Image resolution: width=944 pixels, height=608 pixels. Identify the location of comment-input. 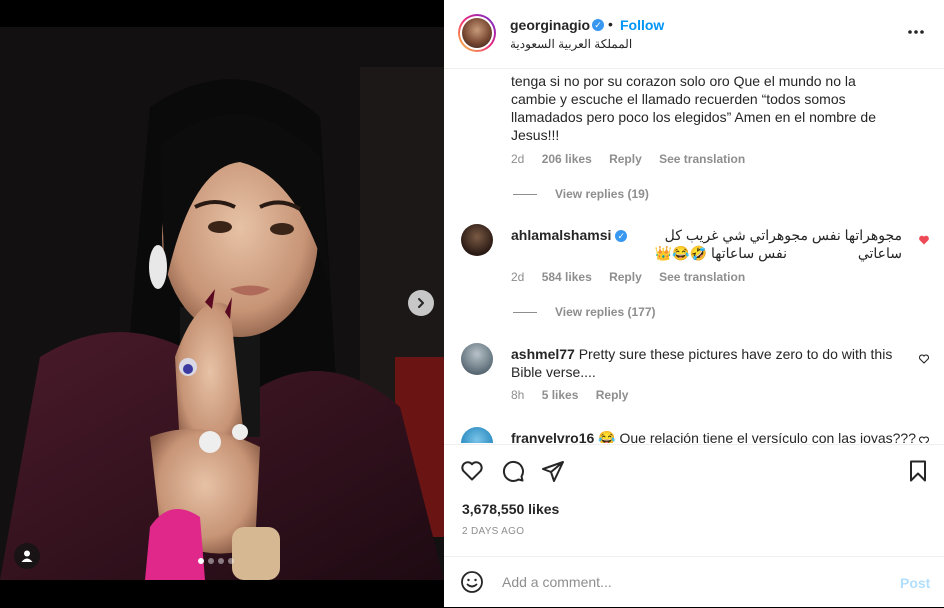
(682, 582).